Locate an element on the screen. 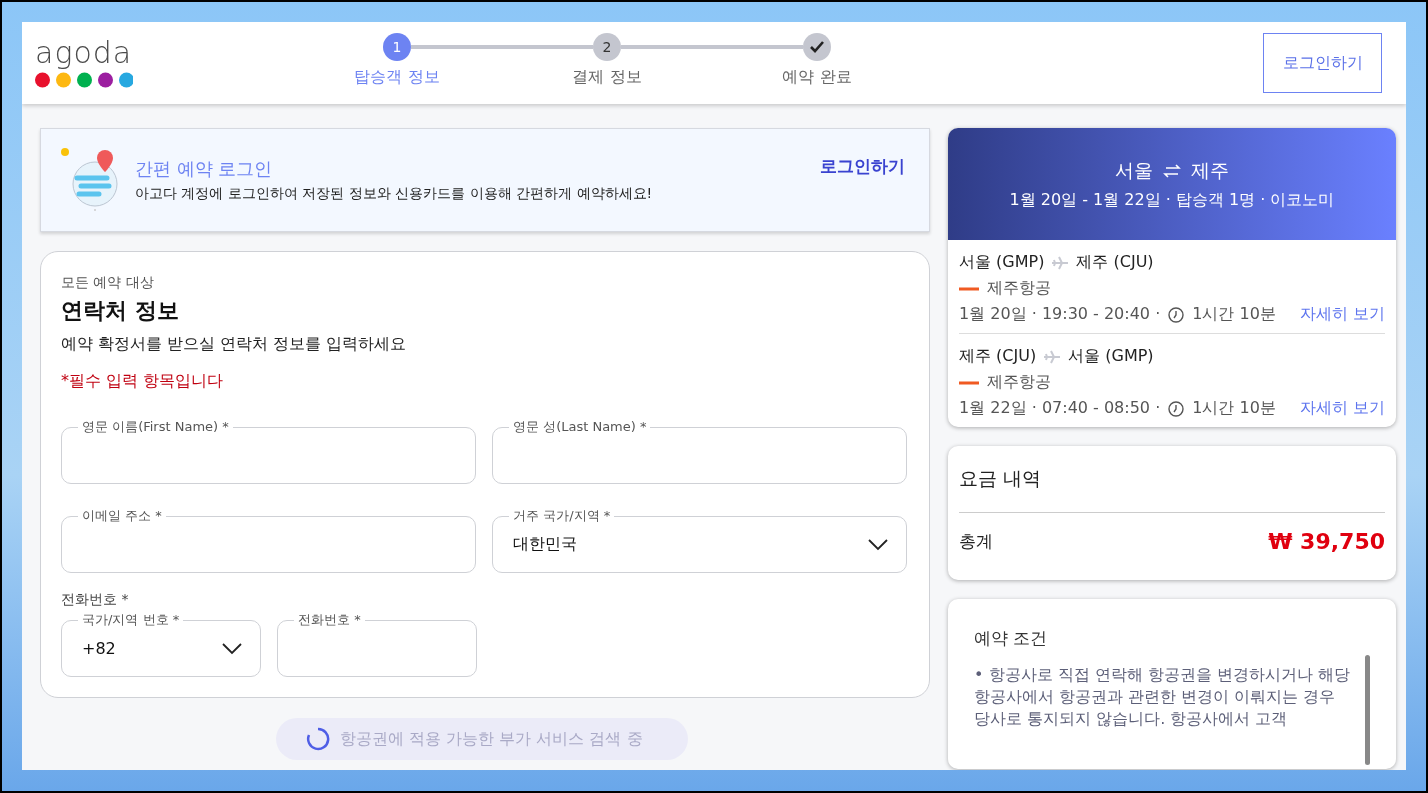 The height and width of the screenshot is (793, 1428). origin-airport: 서울 (GMP) is located at coordinates (1002, 262).